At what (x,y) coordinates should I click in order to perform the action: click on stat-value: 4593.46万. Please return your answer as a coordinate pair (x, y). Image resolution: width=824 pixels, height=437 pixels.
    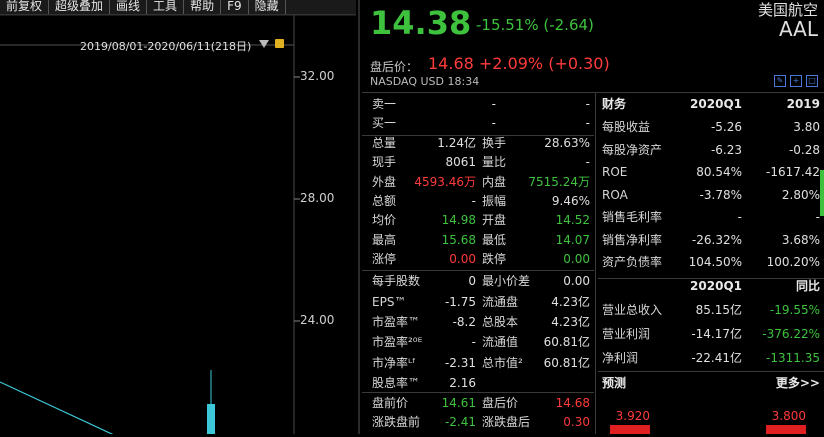
    Looking at the image, I should click on (445, 181).